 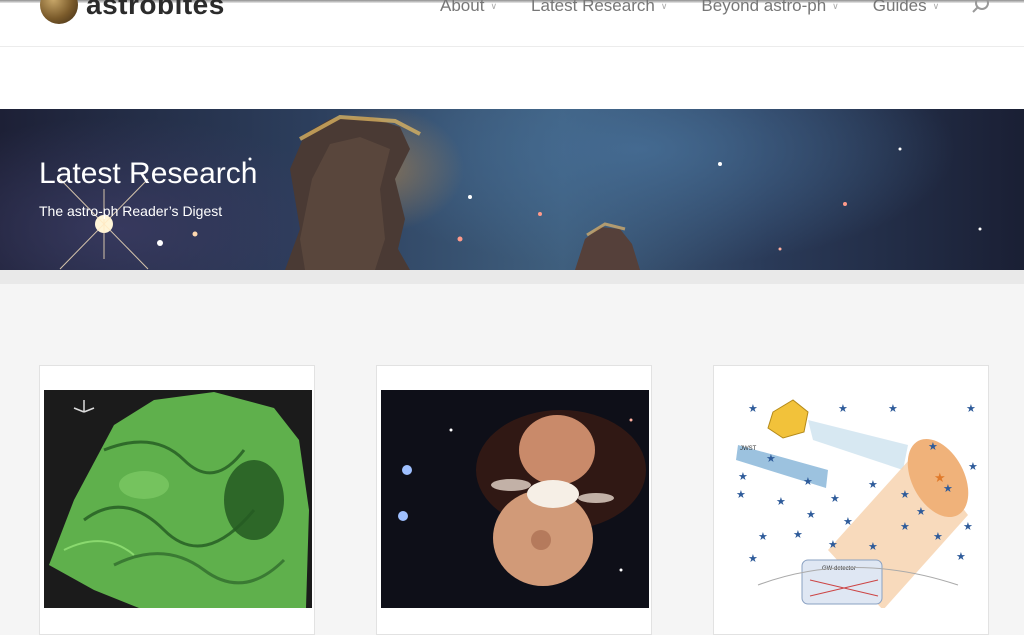 I want to click on site-logo: astrobites, so click(x=132, y=12).